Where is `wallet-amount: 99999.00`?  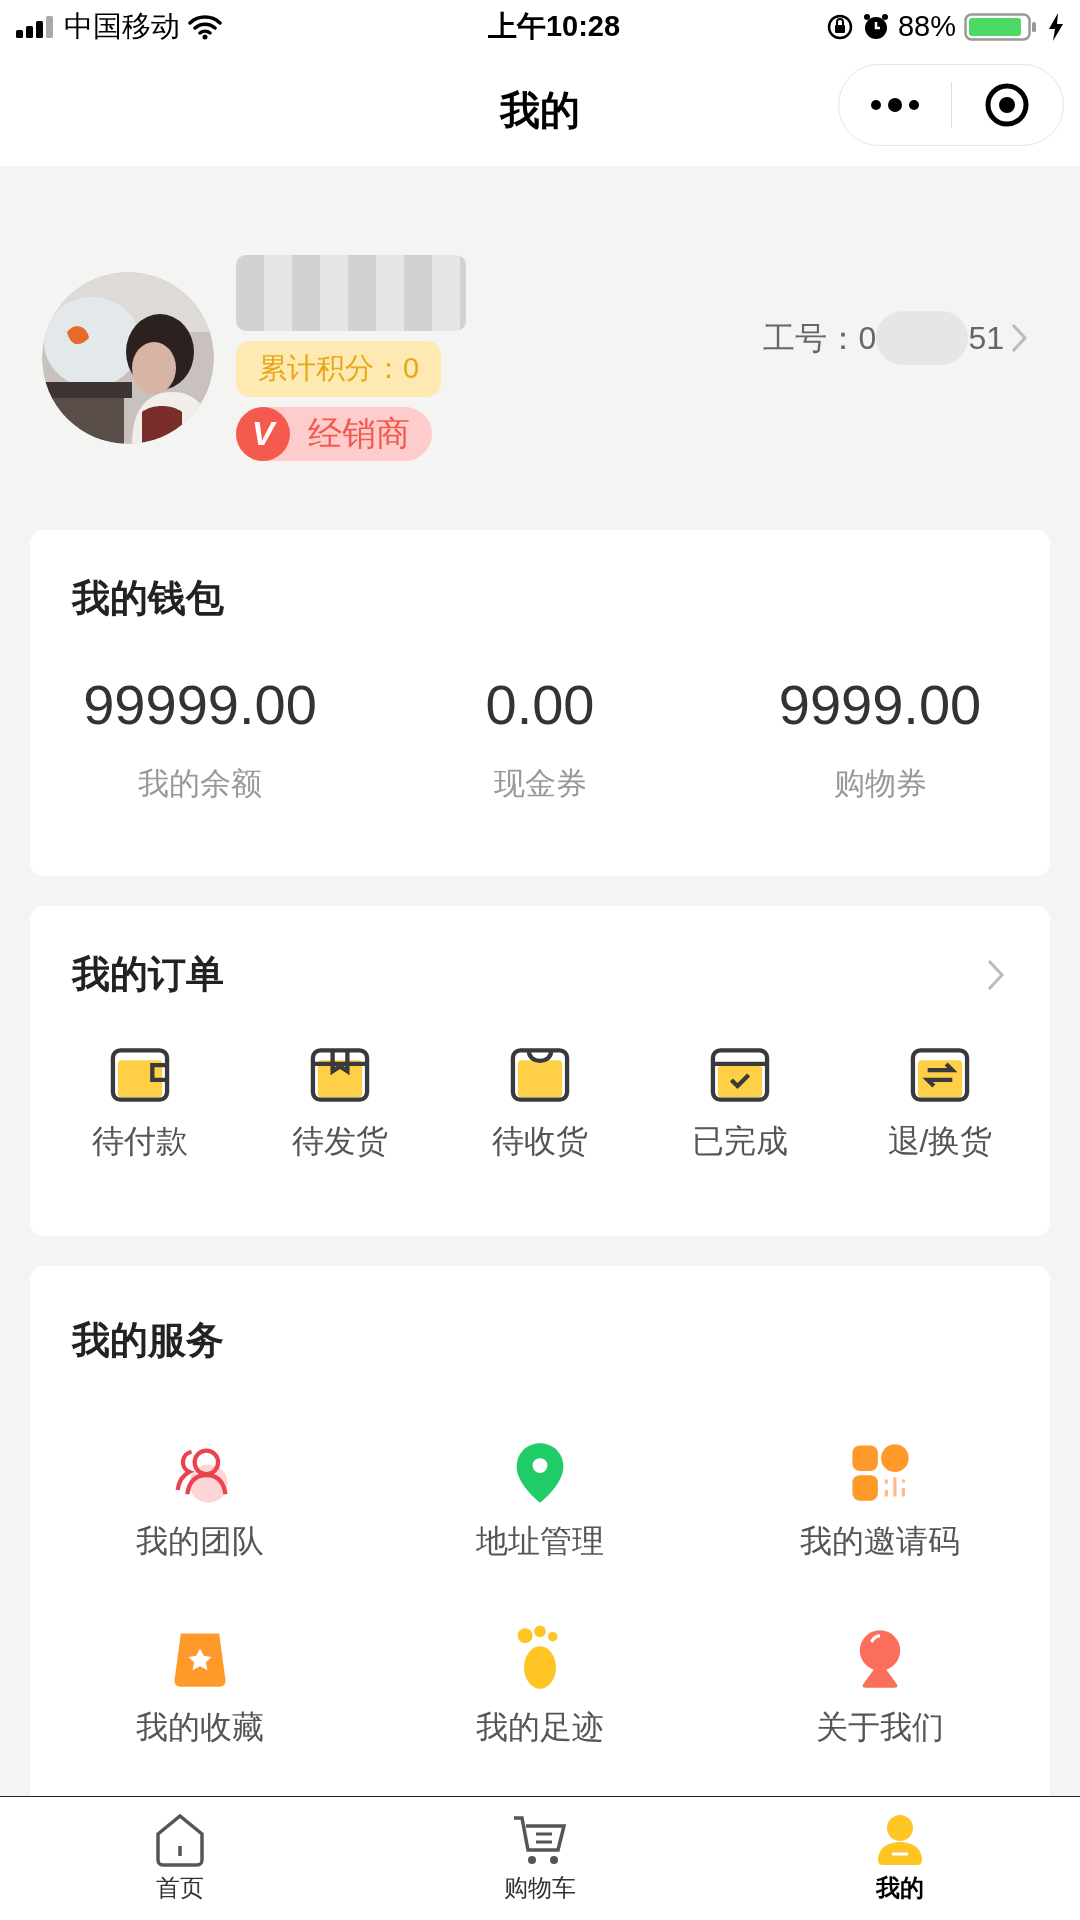 wallet-amount: 99999.00 is located at coordinates (200, 705).